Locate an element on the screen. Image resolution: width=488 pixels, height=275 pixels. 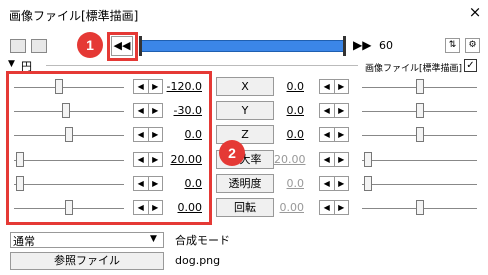
close-icon: × is located at coordinates (475, 12).